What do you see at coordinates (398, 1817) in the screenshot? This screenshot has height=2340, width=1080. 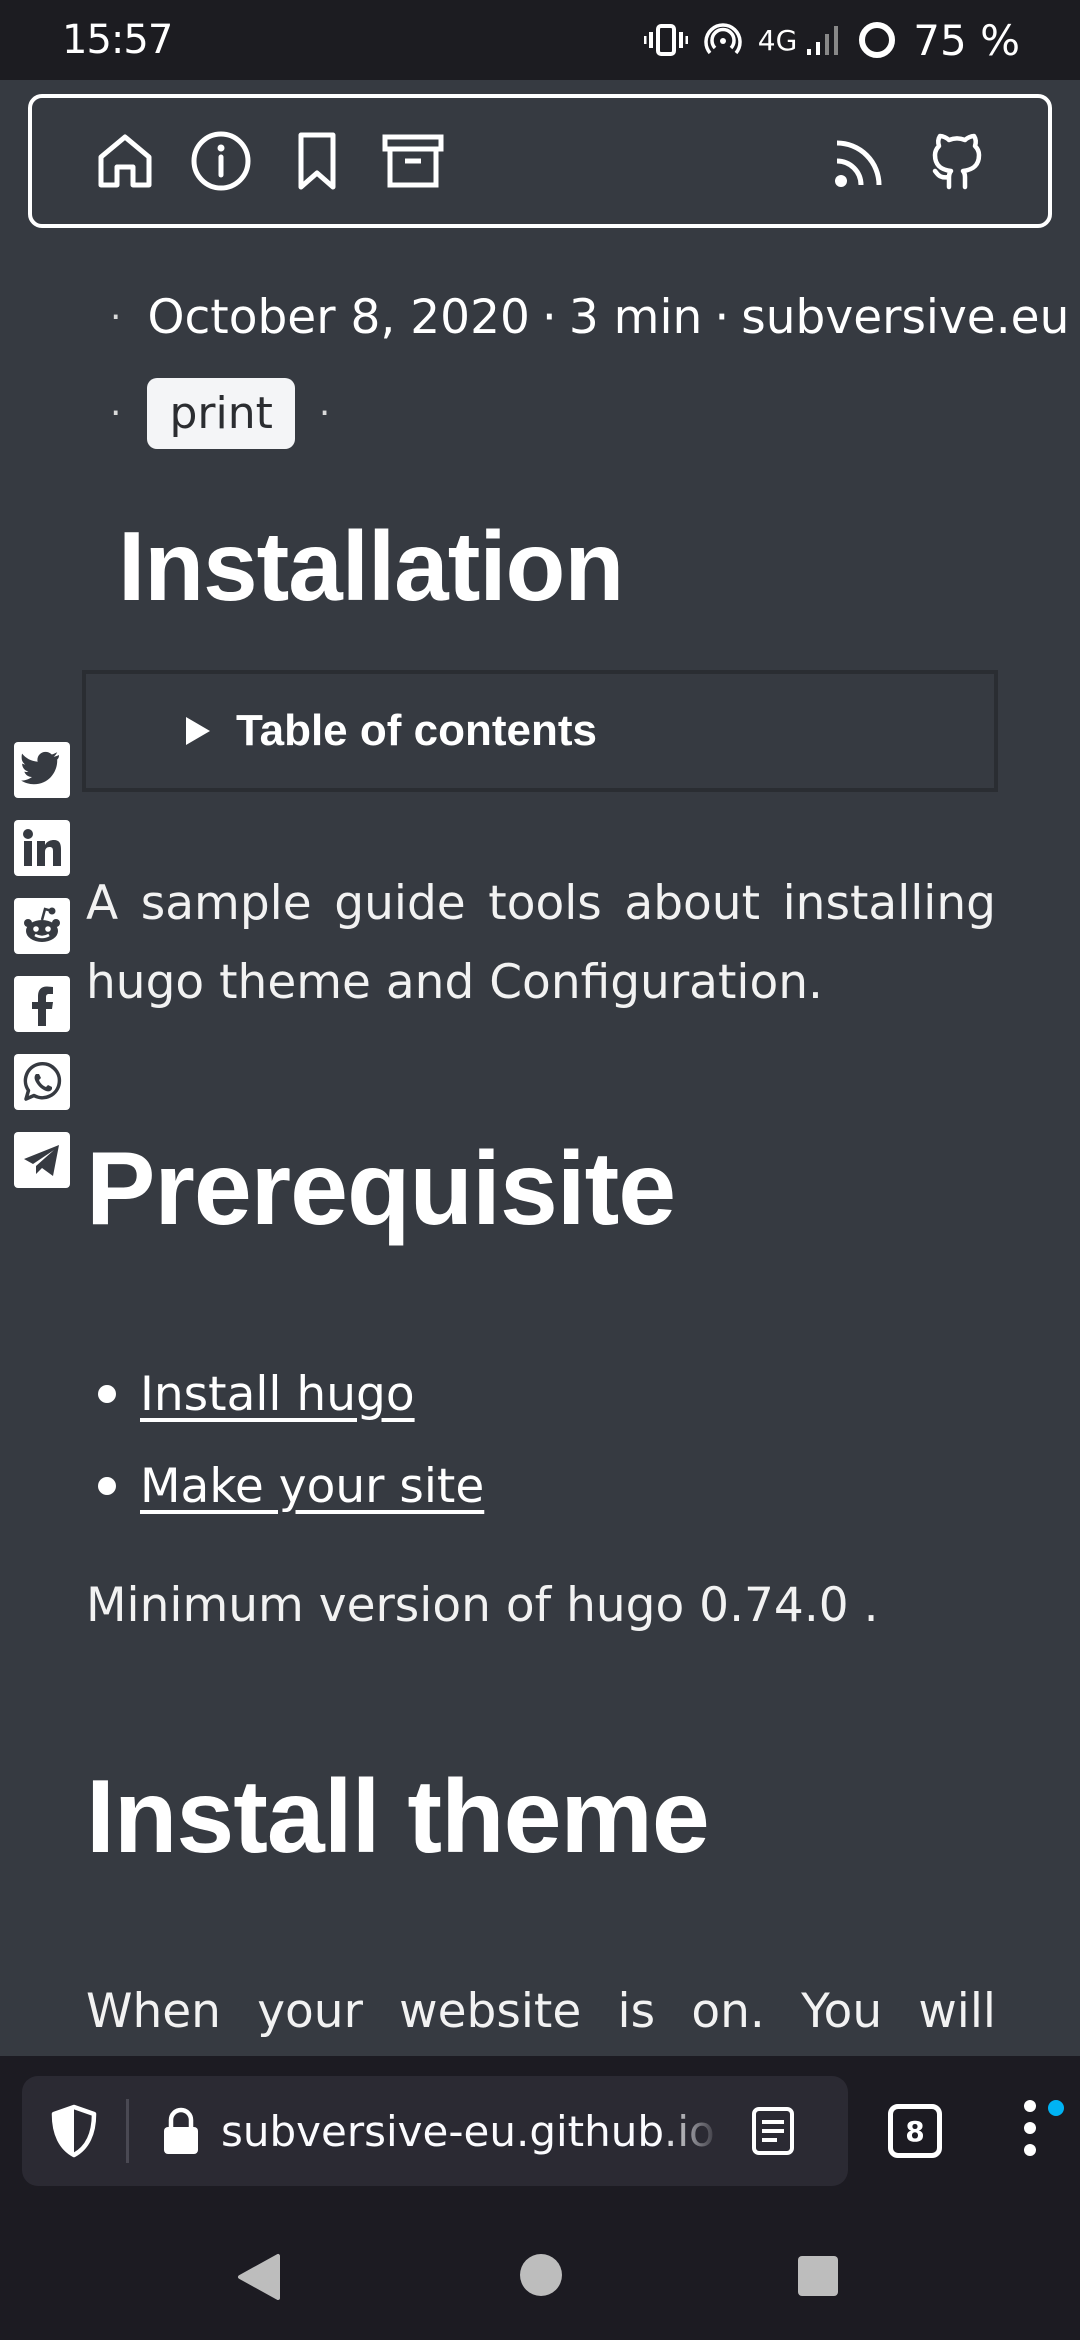 I see `install-theme-heading: Install theme` at bounding box center [398, 1817].